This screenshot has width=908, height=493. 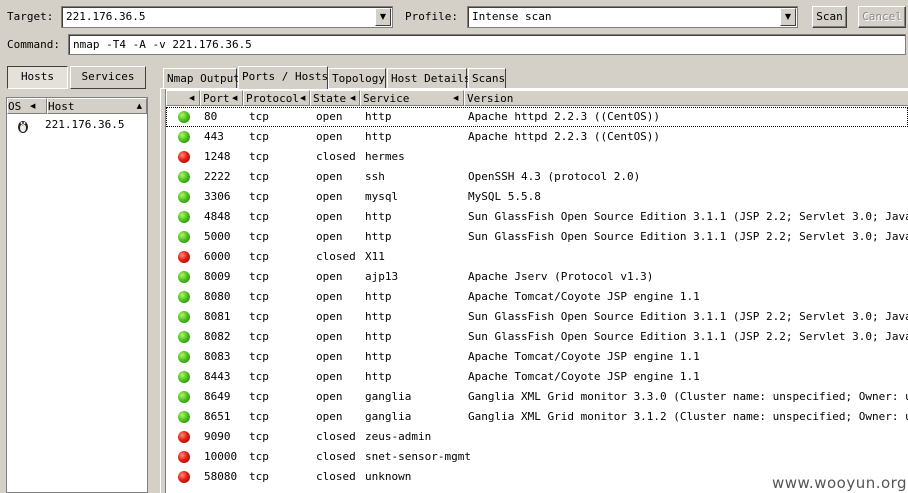 What do you see at coordinates (183, 98) in the screenshot?
I see `col-header-status: ◀` at bounding box center [183, 98].